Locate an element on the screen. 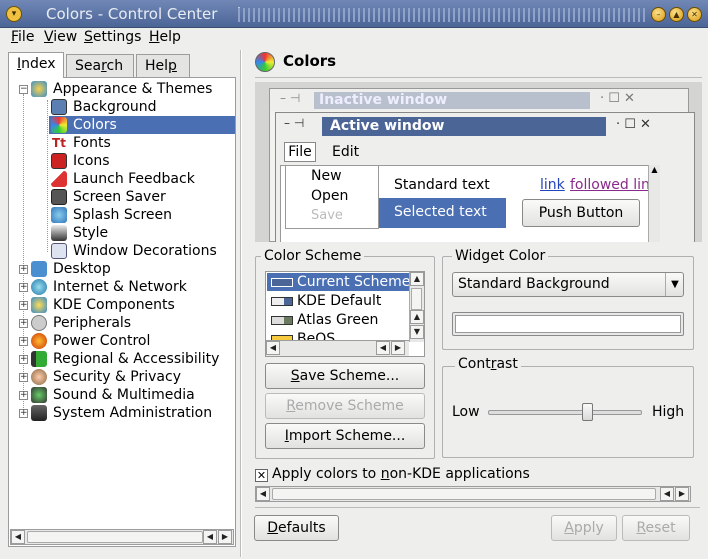  collapse-icon: − is located at coordinates (23, 89).